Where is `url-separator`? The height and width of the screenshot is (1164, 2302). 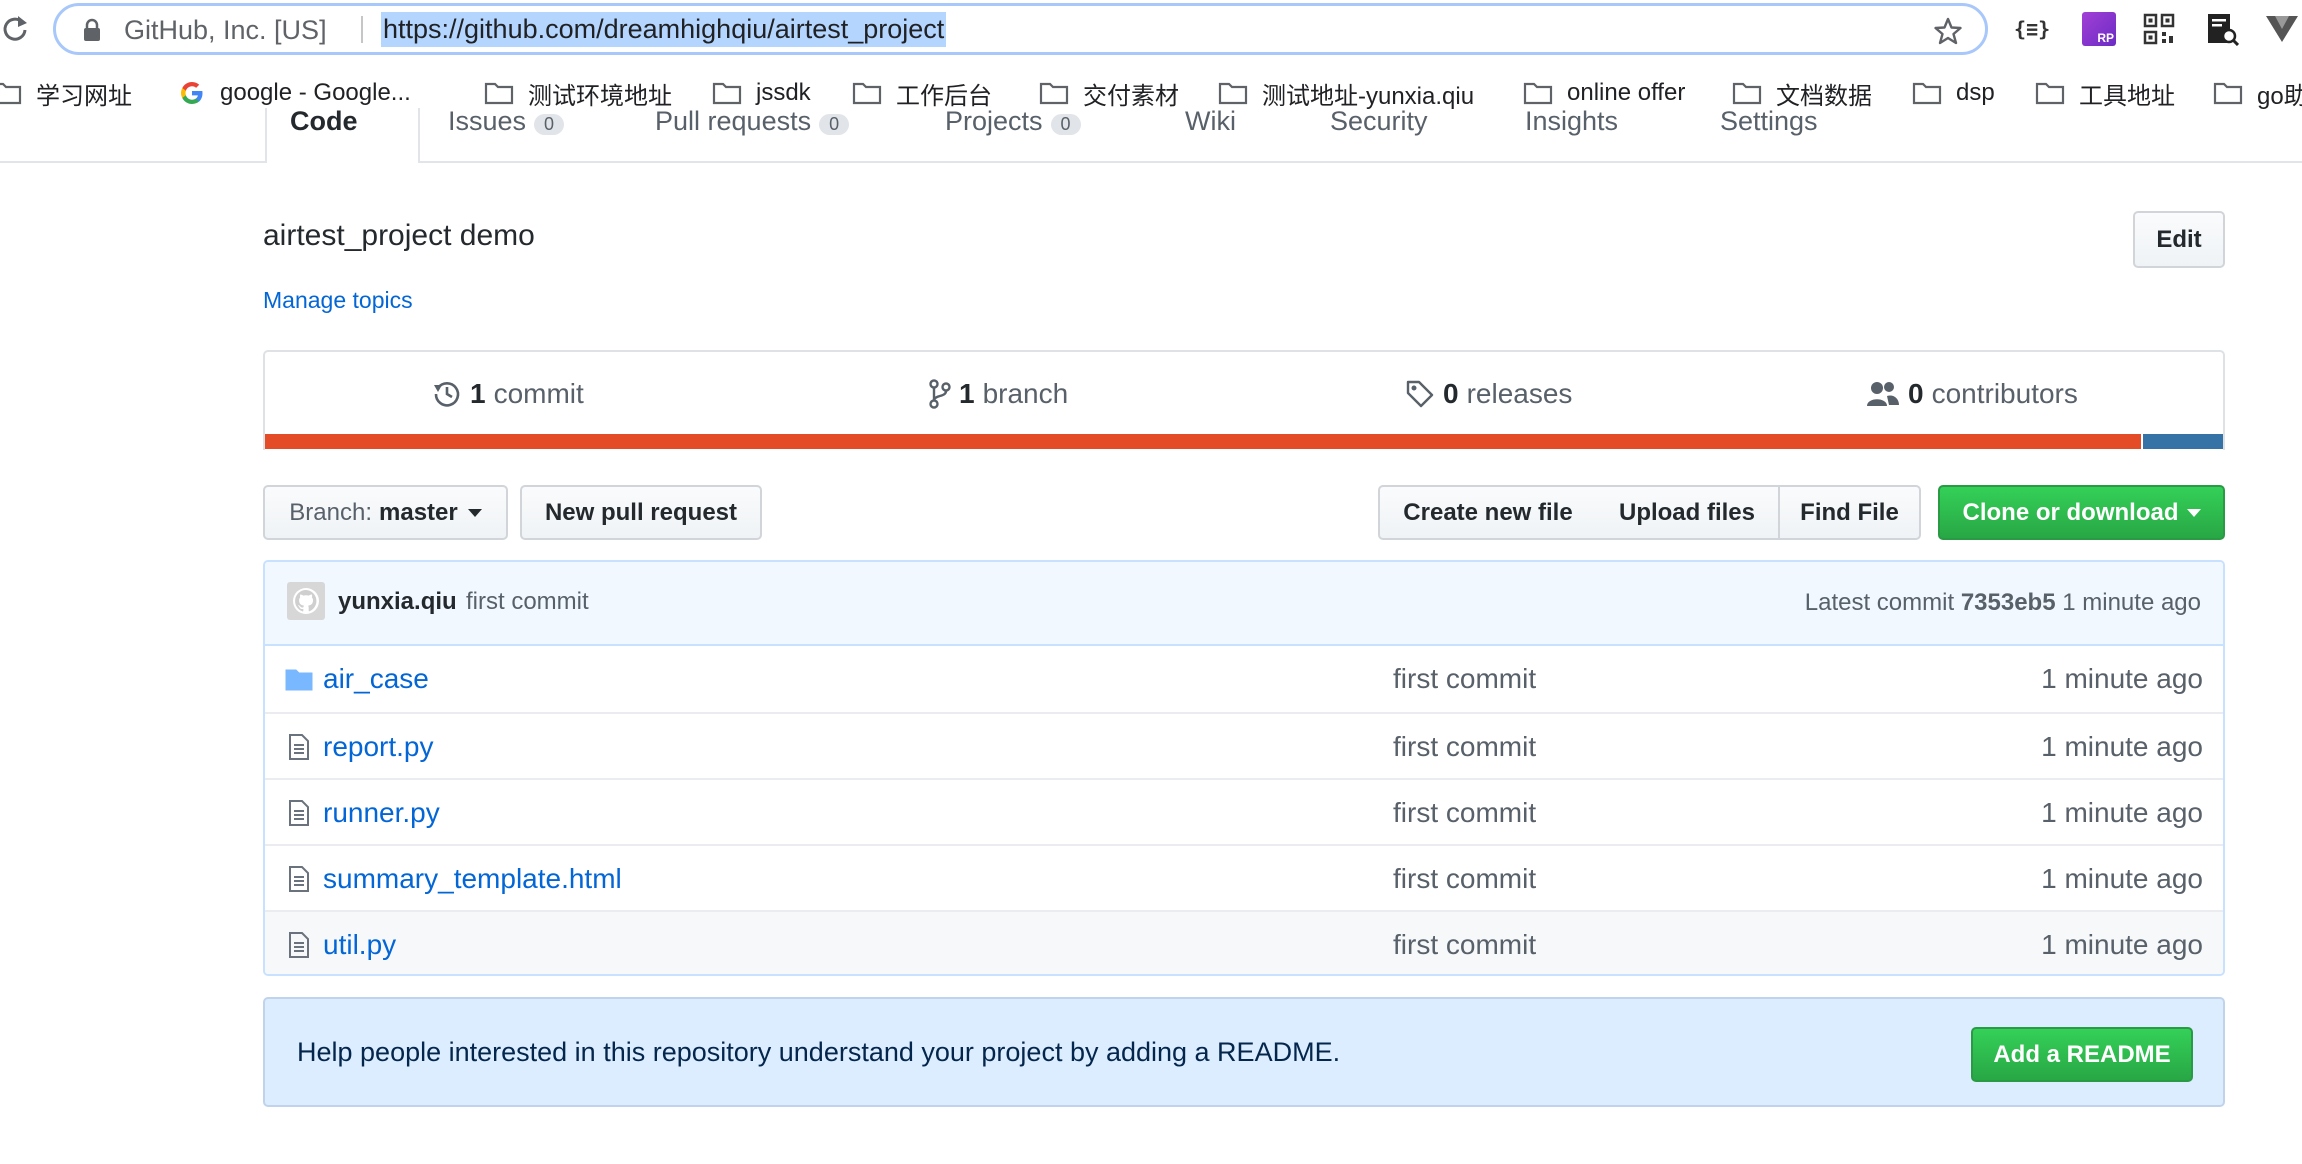
url-separator is located at coordinates (362, 29).